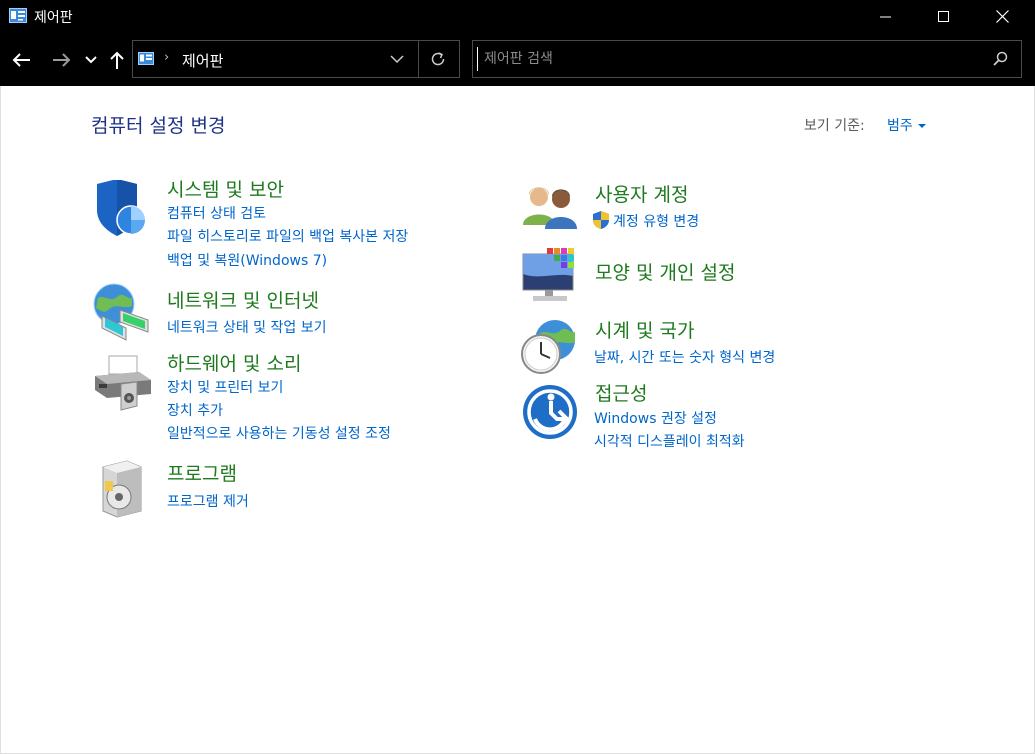 The height and width of the screenshot is (754, 1035). Describe the element at coordinates (550, 412) in the screenshot. I see `accessibility-icon` at that location.